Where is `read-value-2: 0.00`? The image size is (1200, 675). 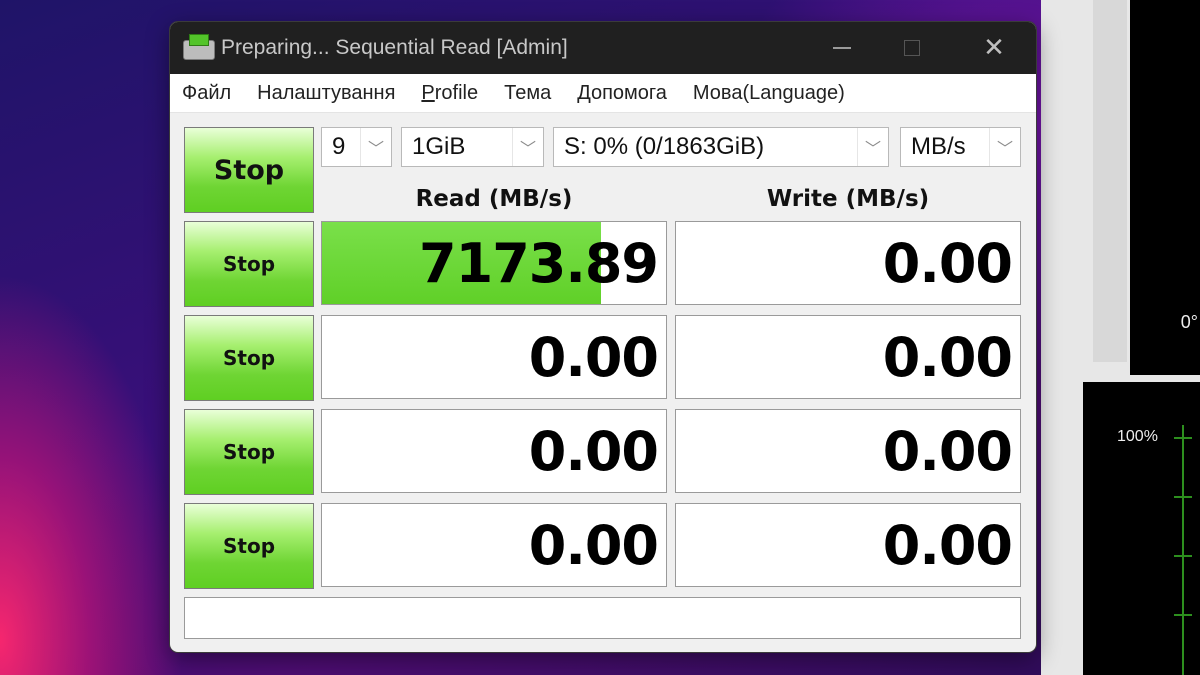 read-value-2: 0.00 is located at coordinates (593, 357).